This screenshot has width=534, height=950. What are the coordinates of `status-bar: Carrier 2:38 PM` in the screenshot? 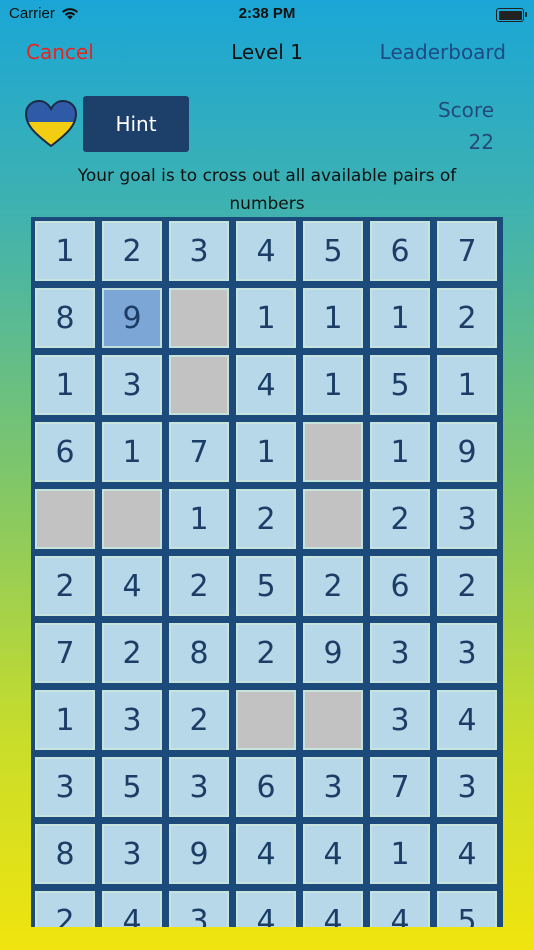 It's located at (267, 15).